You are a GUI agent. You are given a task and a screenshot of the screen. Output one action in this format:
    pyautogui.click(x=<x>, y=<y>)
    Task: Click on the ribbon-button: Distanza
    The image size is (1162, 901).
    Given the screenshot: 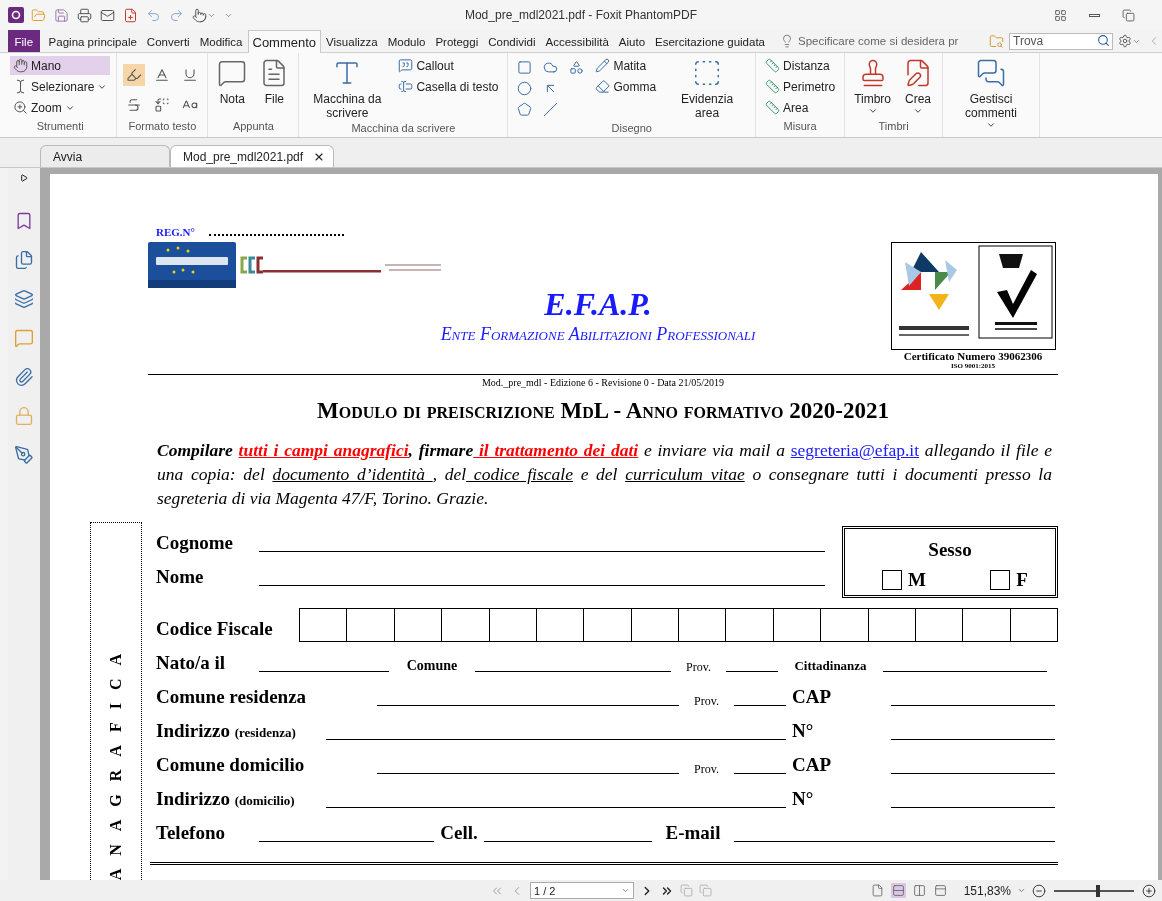 What is the action you would take?
    pyautogui.click(x=800, y=65)
    